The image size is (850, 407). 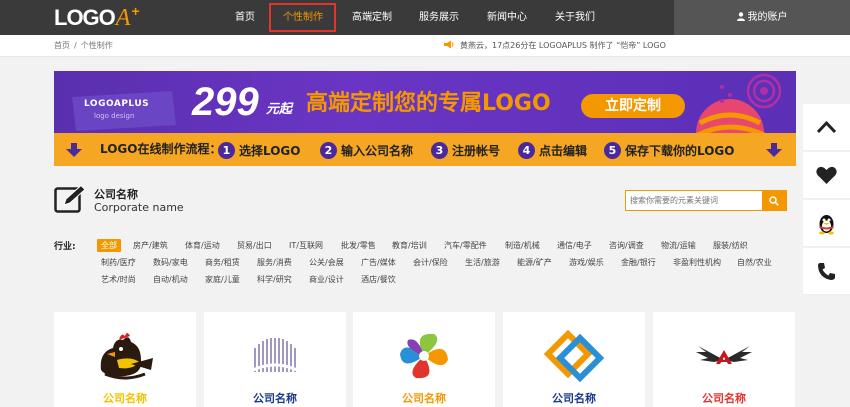 What do you see at coordinates (270, 150) in the screenshot?
I see `step-text: 选择LOGO` at bounding box center [270, 150].